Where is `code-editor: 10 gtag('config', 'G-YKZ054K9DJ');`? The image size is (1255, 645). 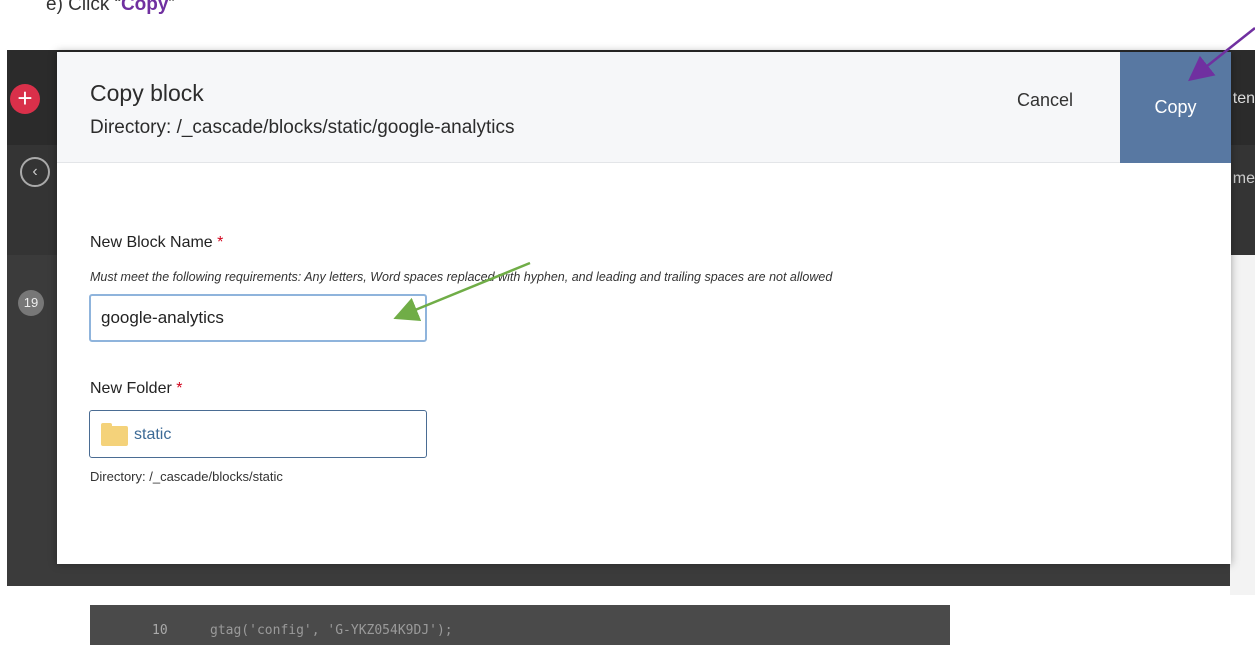 code-editor: 10 gtag('config', 'G-YKZ054K9DJ'); is located at coordinates (520, 625).